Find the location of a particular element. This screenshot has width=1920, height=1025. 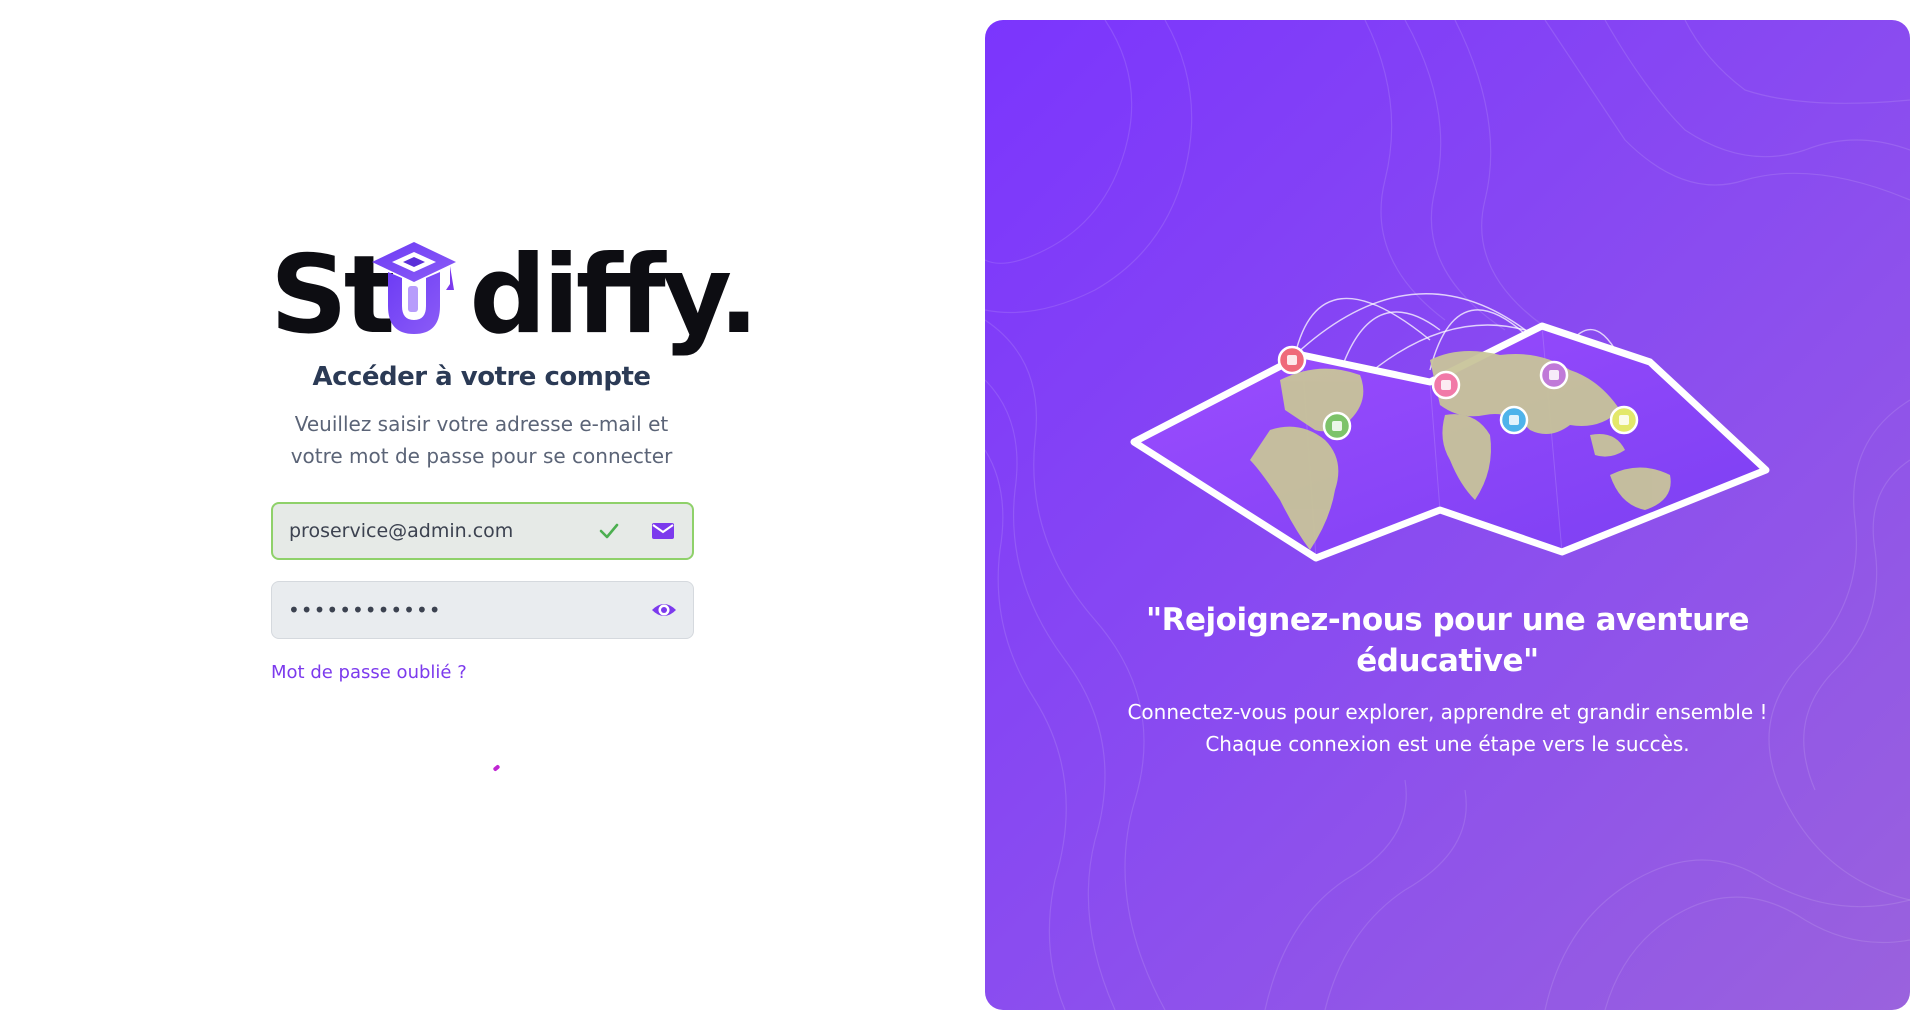

studiffy-logo: St diffy. is located at coordinates (514, 296).